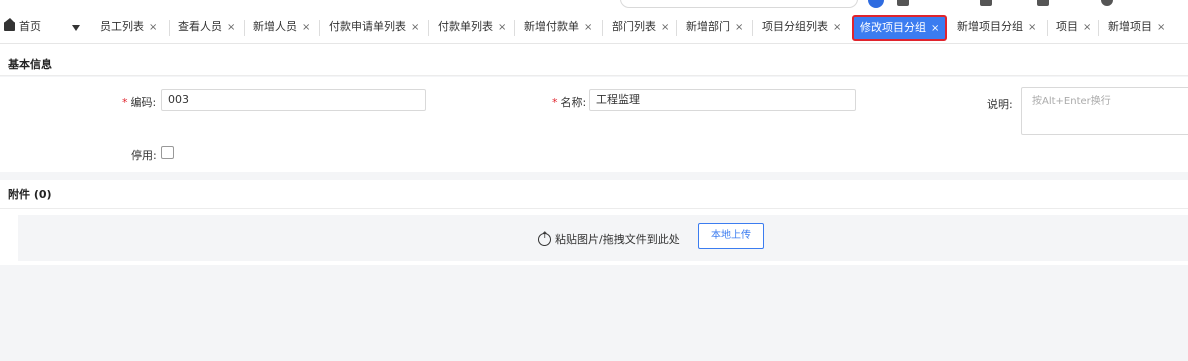 The image size is (1188, 361). I want to click on tab-add-project: 新增项目 ×, so click(1136, 28).